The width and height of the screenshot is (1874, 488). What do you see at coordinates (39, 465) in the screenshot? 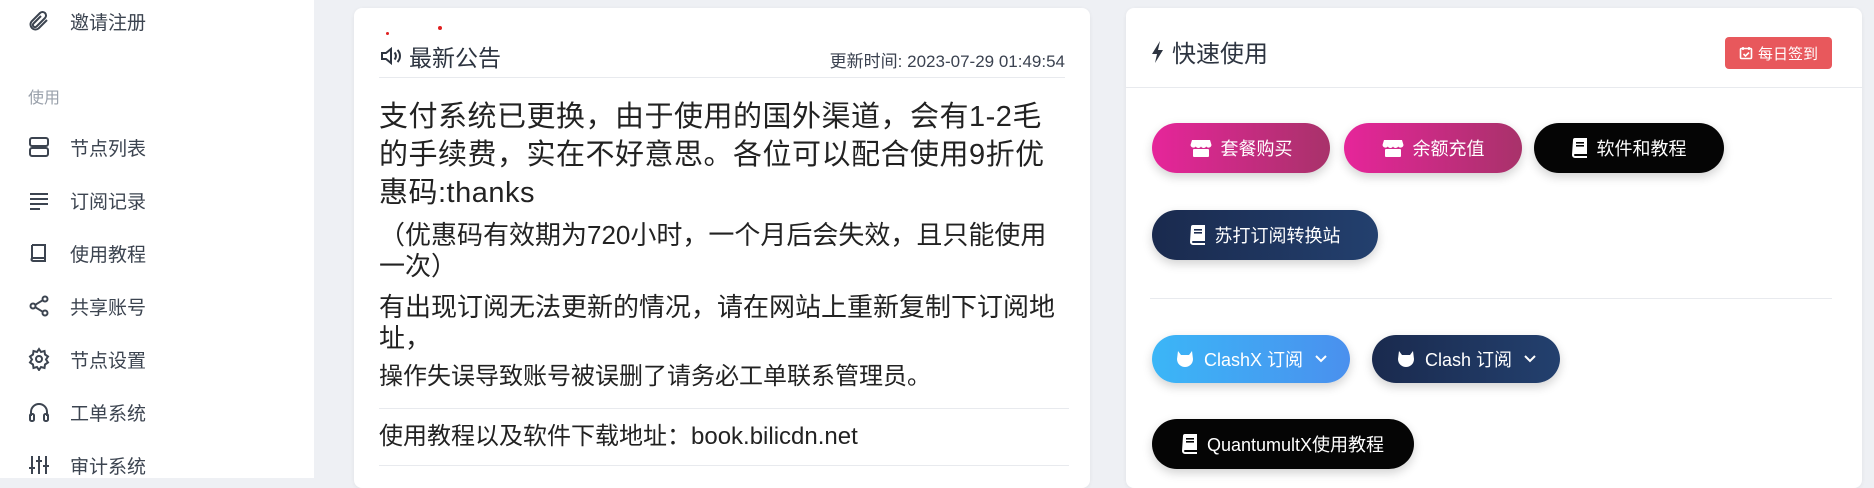
I see `sliders-icon` at bounding box center [39, 465].